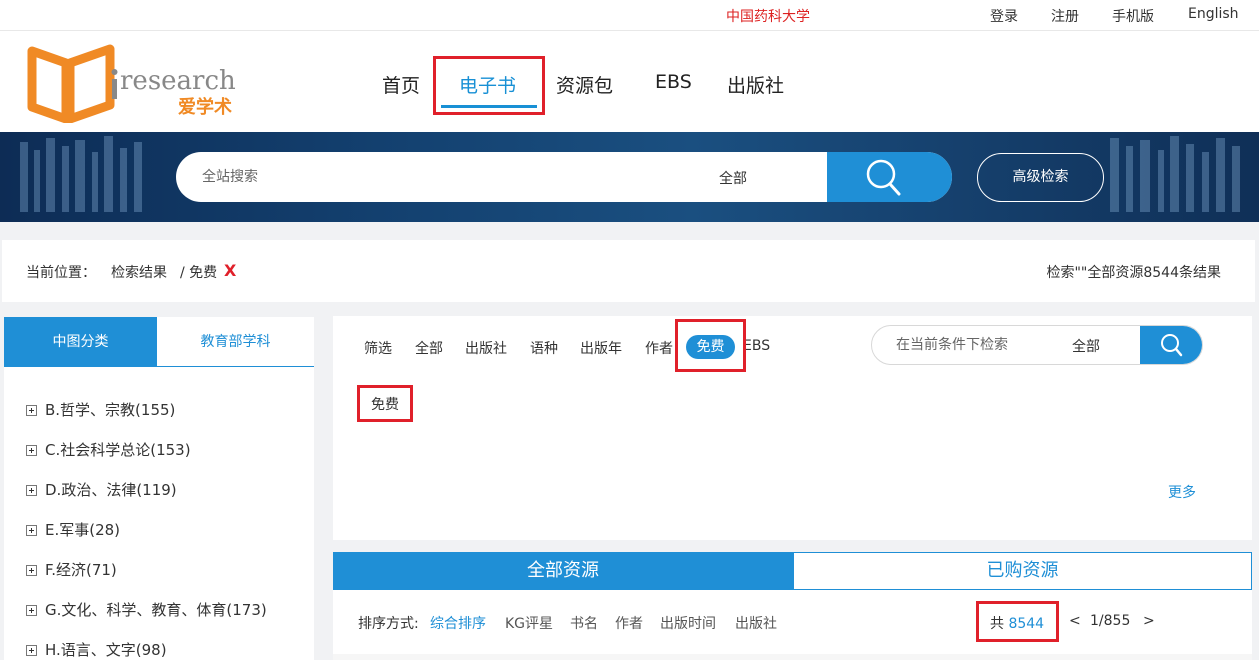  What do you see at coordinates (178, 81) in the screenshot?
I see `logo-text-en: research` at bounding box center [178, 81].